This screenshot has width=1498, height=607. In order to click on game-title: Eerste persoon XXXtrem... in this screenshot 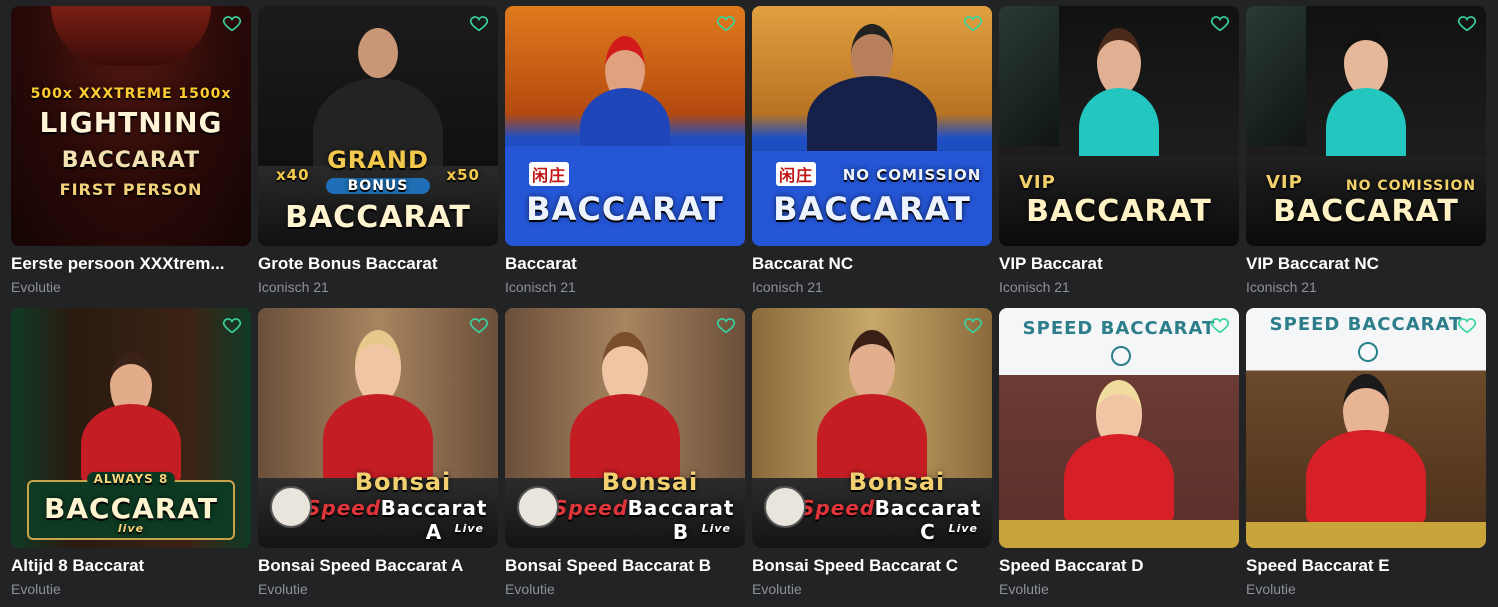, I will do `click(131, 264)`.